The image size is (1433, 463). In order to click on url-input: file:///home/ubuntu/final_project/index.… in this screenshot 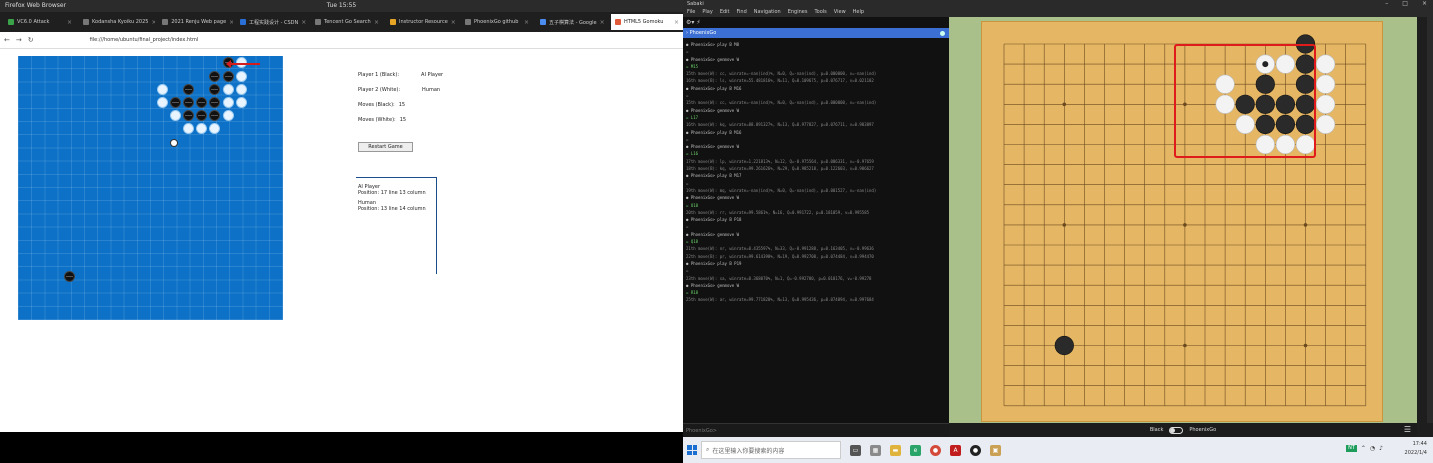, I will do `click(346, 40)`.